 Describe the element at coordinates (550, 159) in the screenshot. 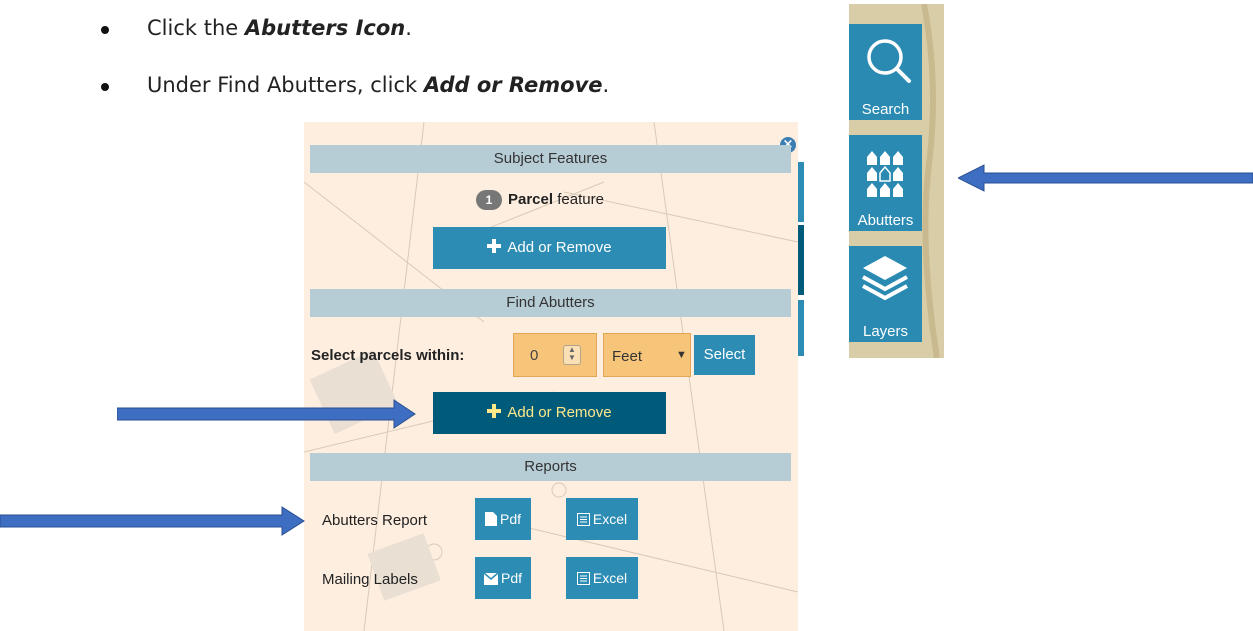

I see `subject-features-header: Subject Features` at that location.